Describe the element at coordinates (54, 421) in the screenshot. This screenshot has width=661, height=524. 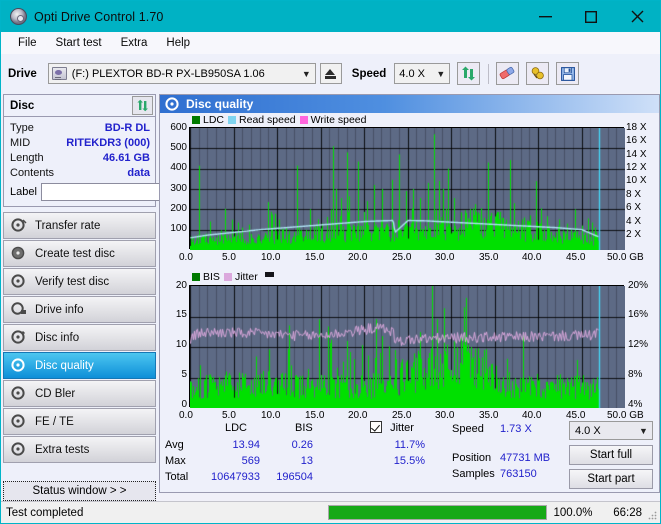
I see `sidebar-item-label: FE / TE` at that location.